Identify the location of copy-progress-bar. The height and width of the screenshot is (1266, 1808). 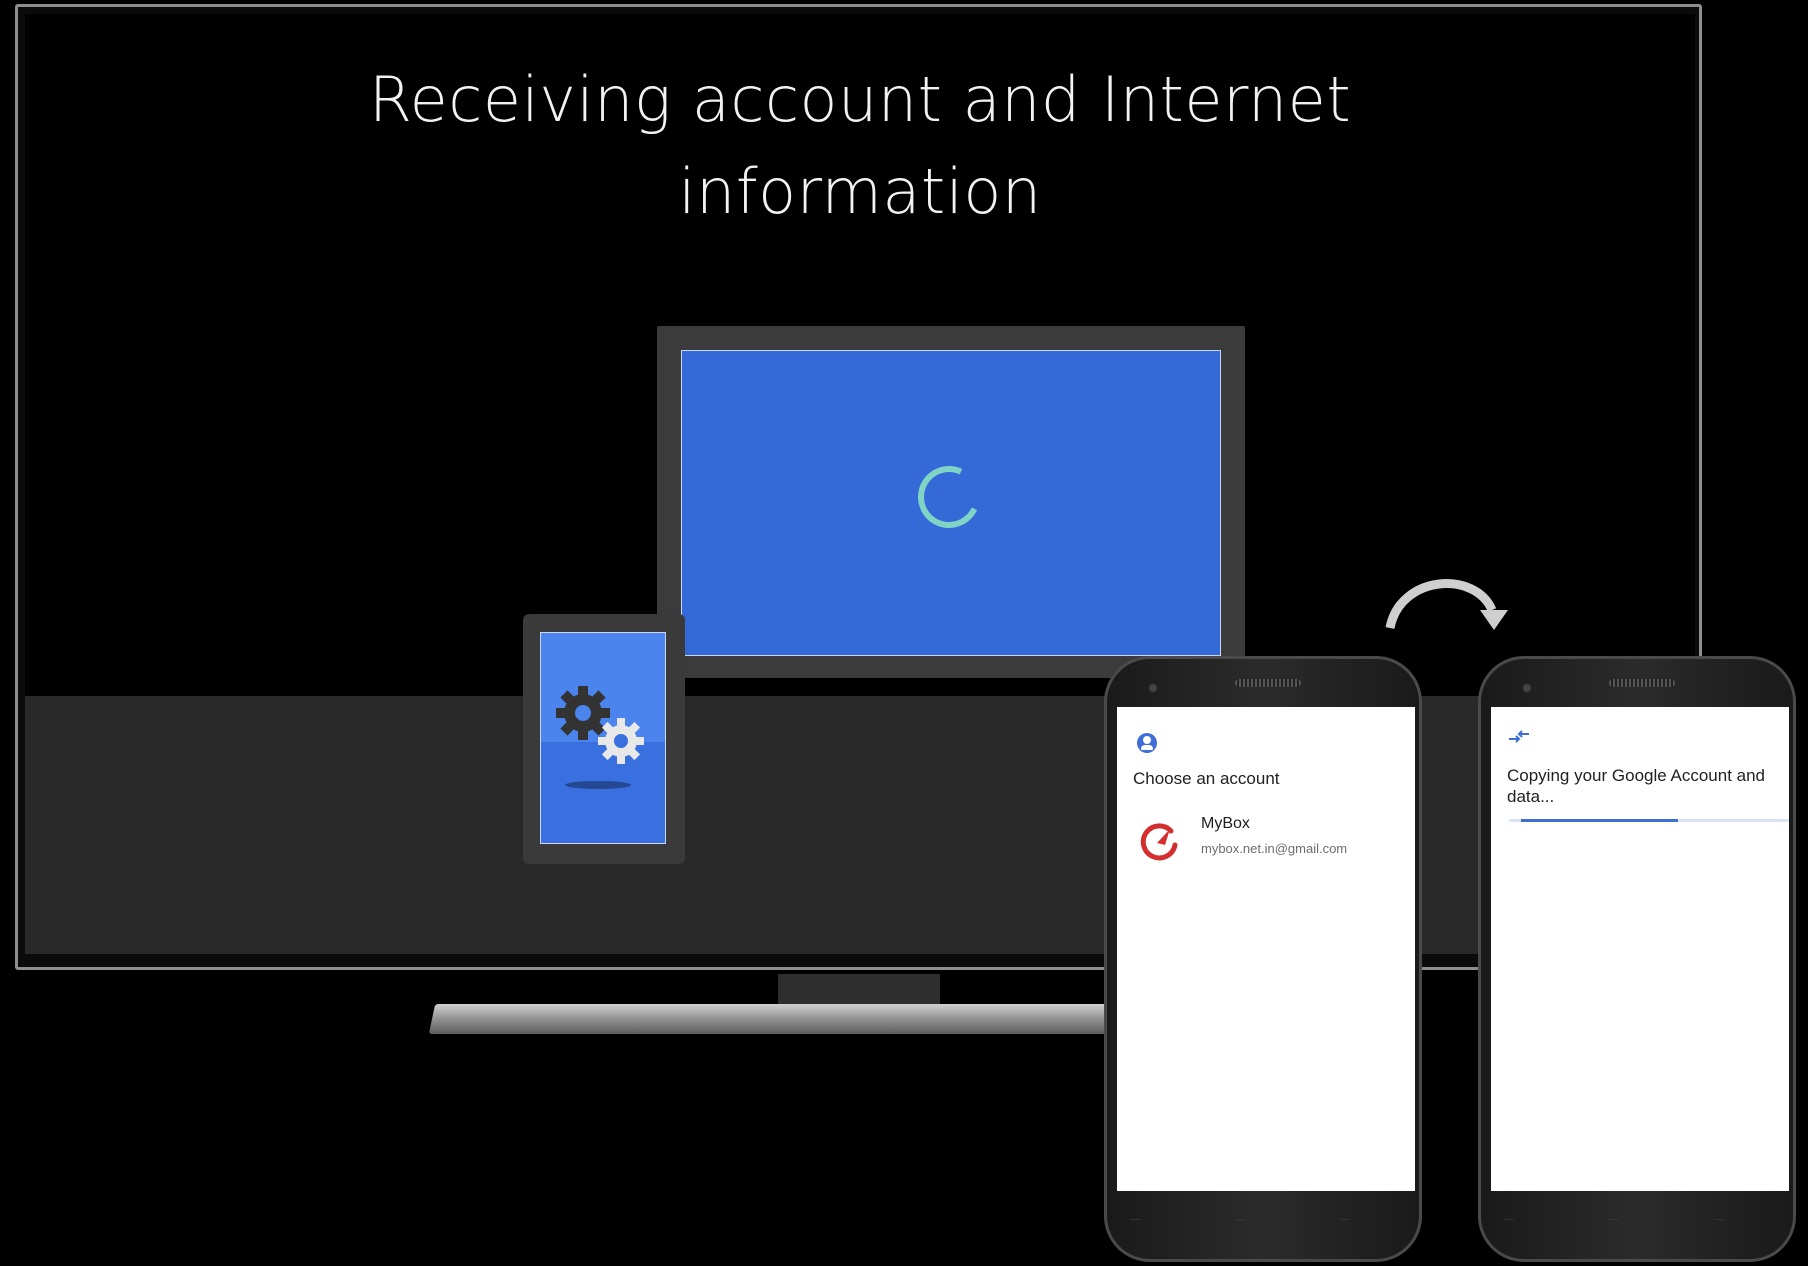
(1649, 820).